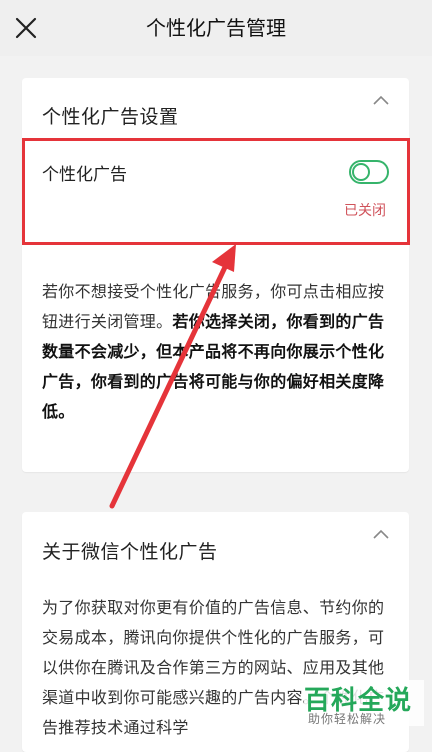  Describe the element at coordinates (84, 175) in the screenshot. I see `personalized-ad-toggle-label: 个性化广告` at that location.